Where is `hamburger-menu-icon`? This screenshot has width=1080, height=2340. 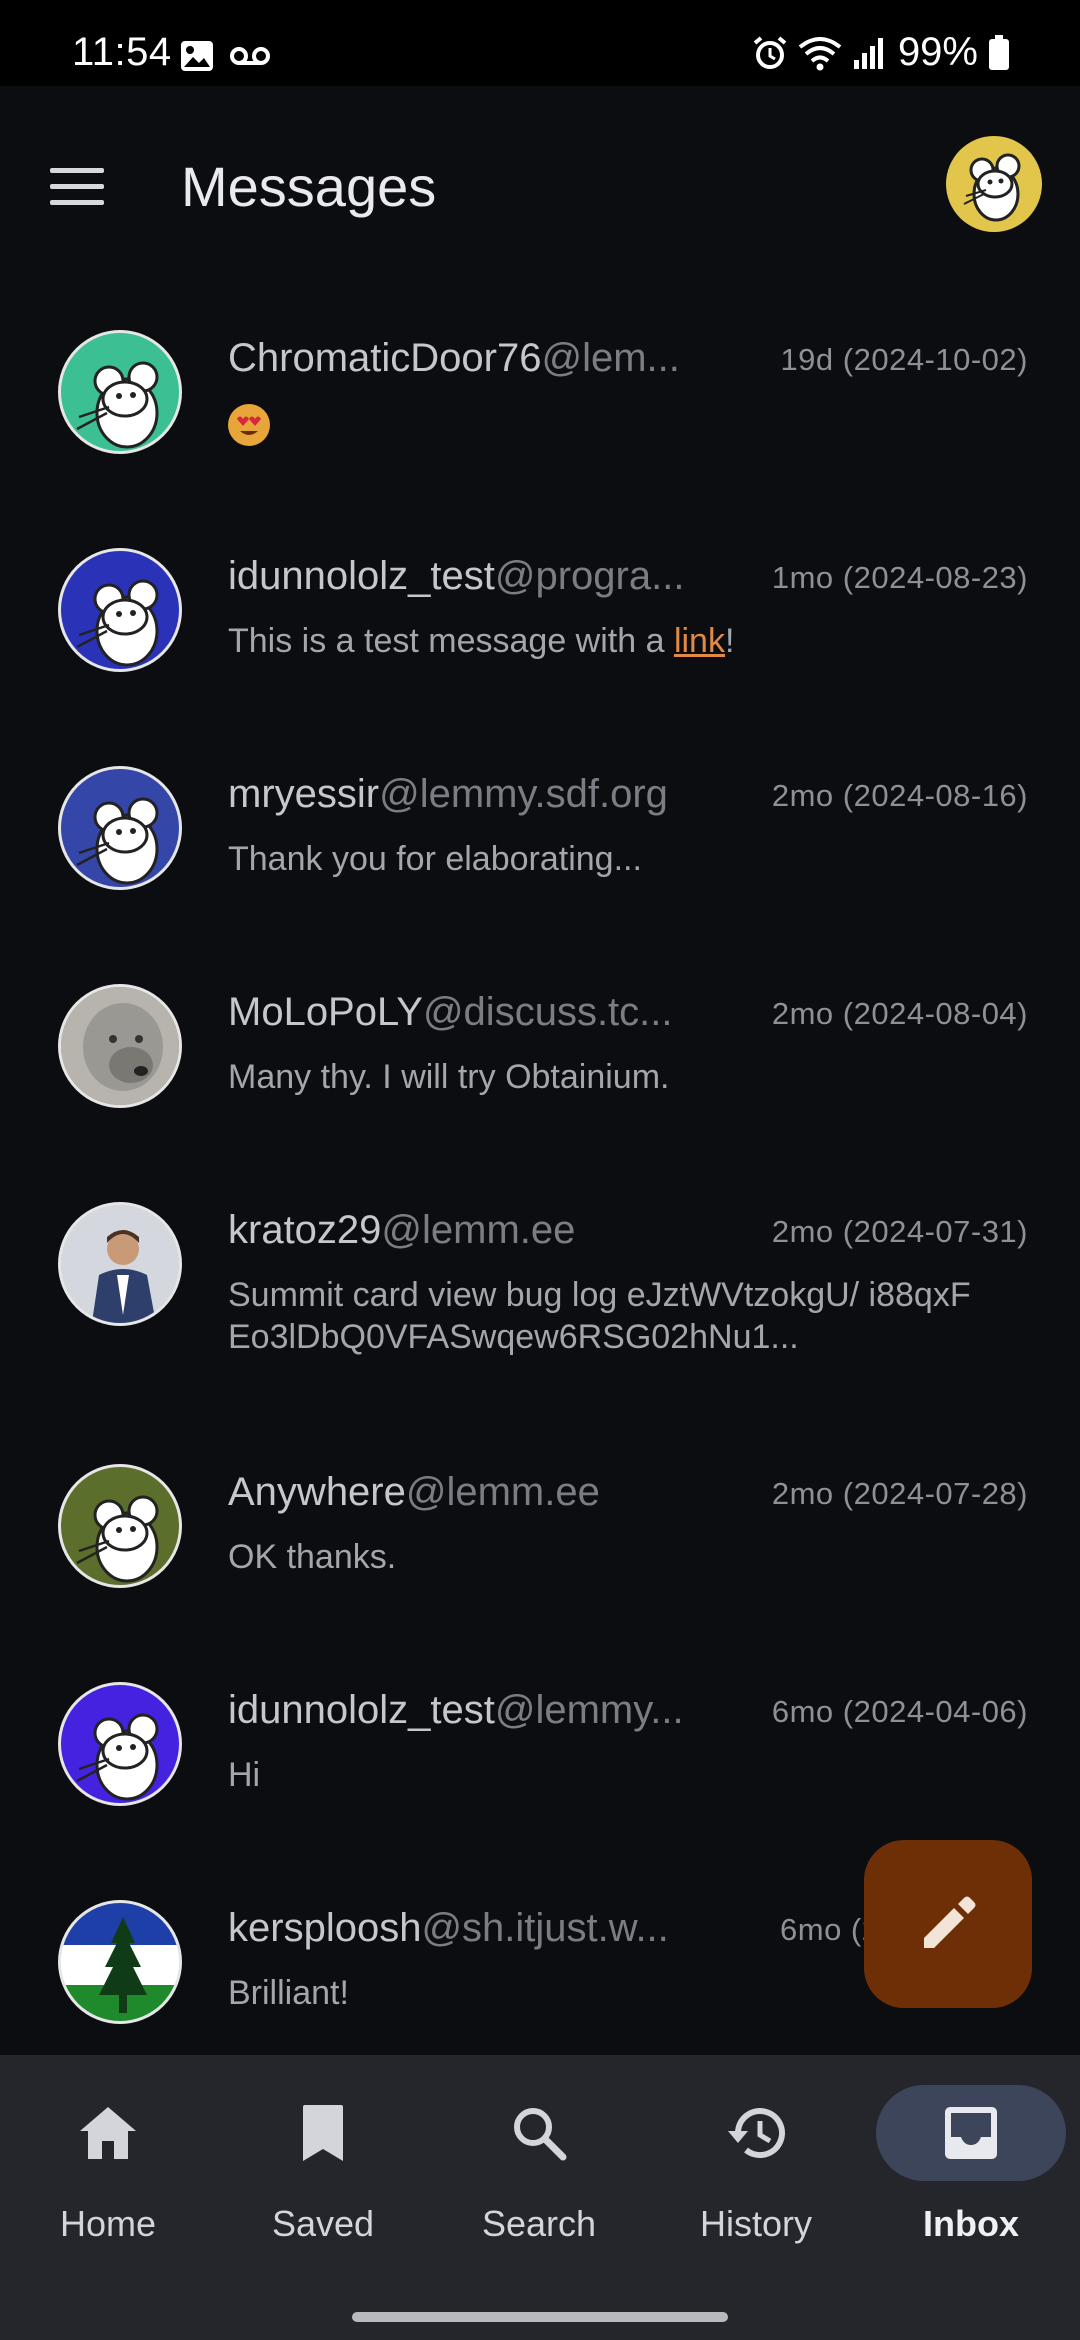 hamburger-menu-icon is located at coordinates (85, 186).